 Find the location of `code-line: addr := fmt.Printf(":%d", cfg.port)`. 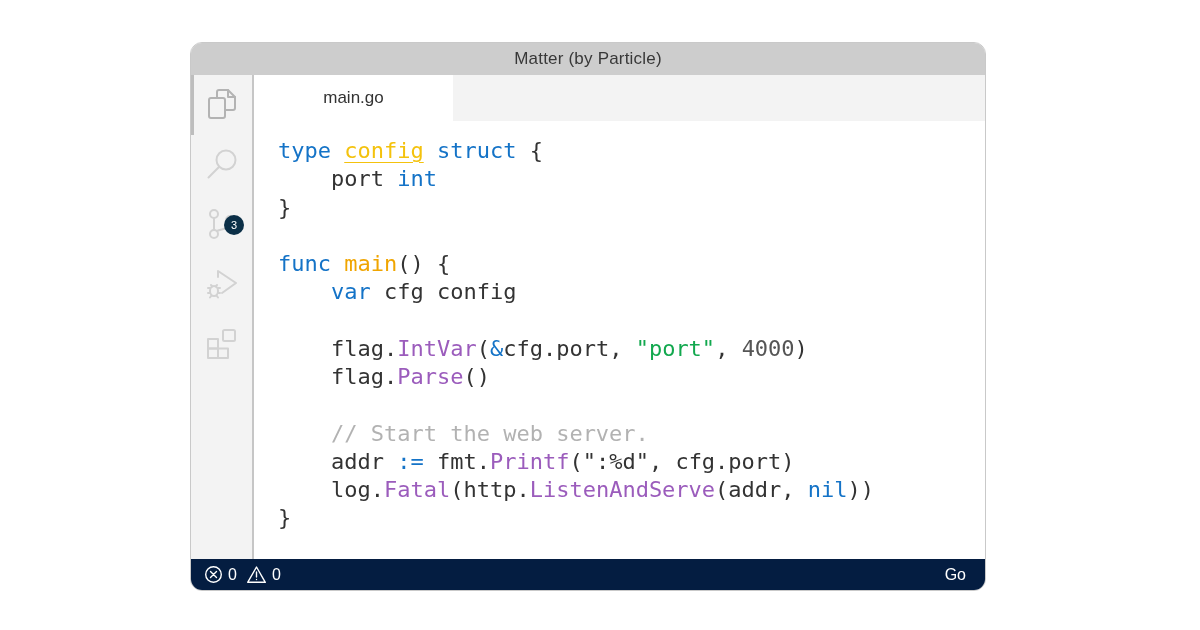

code-line: addr := fmt.Printf(":%d", cfg.port) is located at coordinates (562, 461).